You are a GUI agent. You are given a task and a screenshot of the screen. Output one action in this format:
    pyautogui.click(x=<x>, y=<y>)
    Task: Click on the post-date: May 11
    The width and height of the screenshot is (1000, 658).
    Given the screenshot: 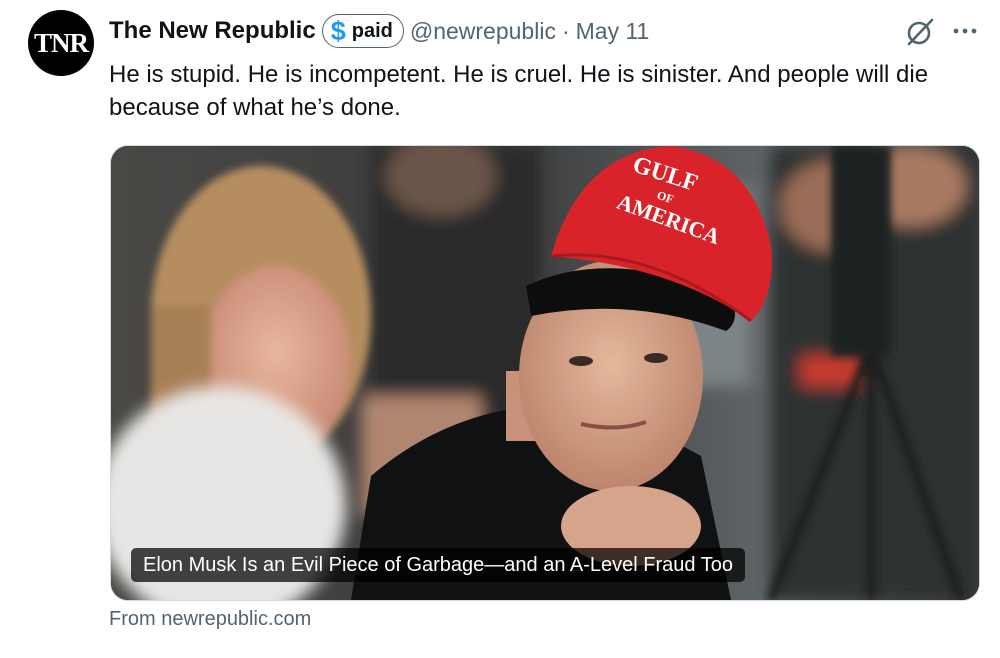 What is the action you would take?
    pyautogui.click(x=613, y=31)
    